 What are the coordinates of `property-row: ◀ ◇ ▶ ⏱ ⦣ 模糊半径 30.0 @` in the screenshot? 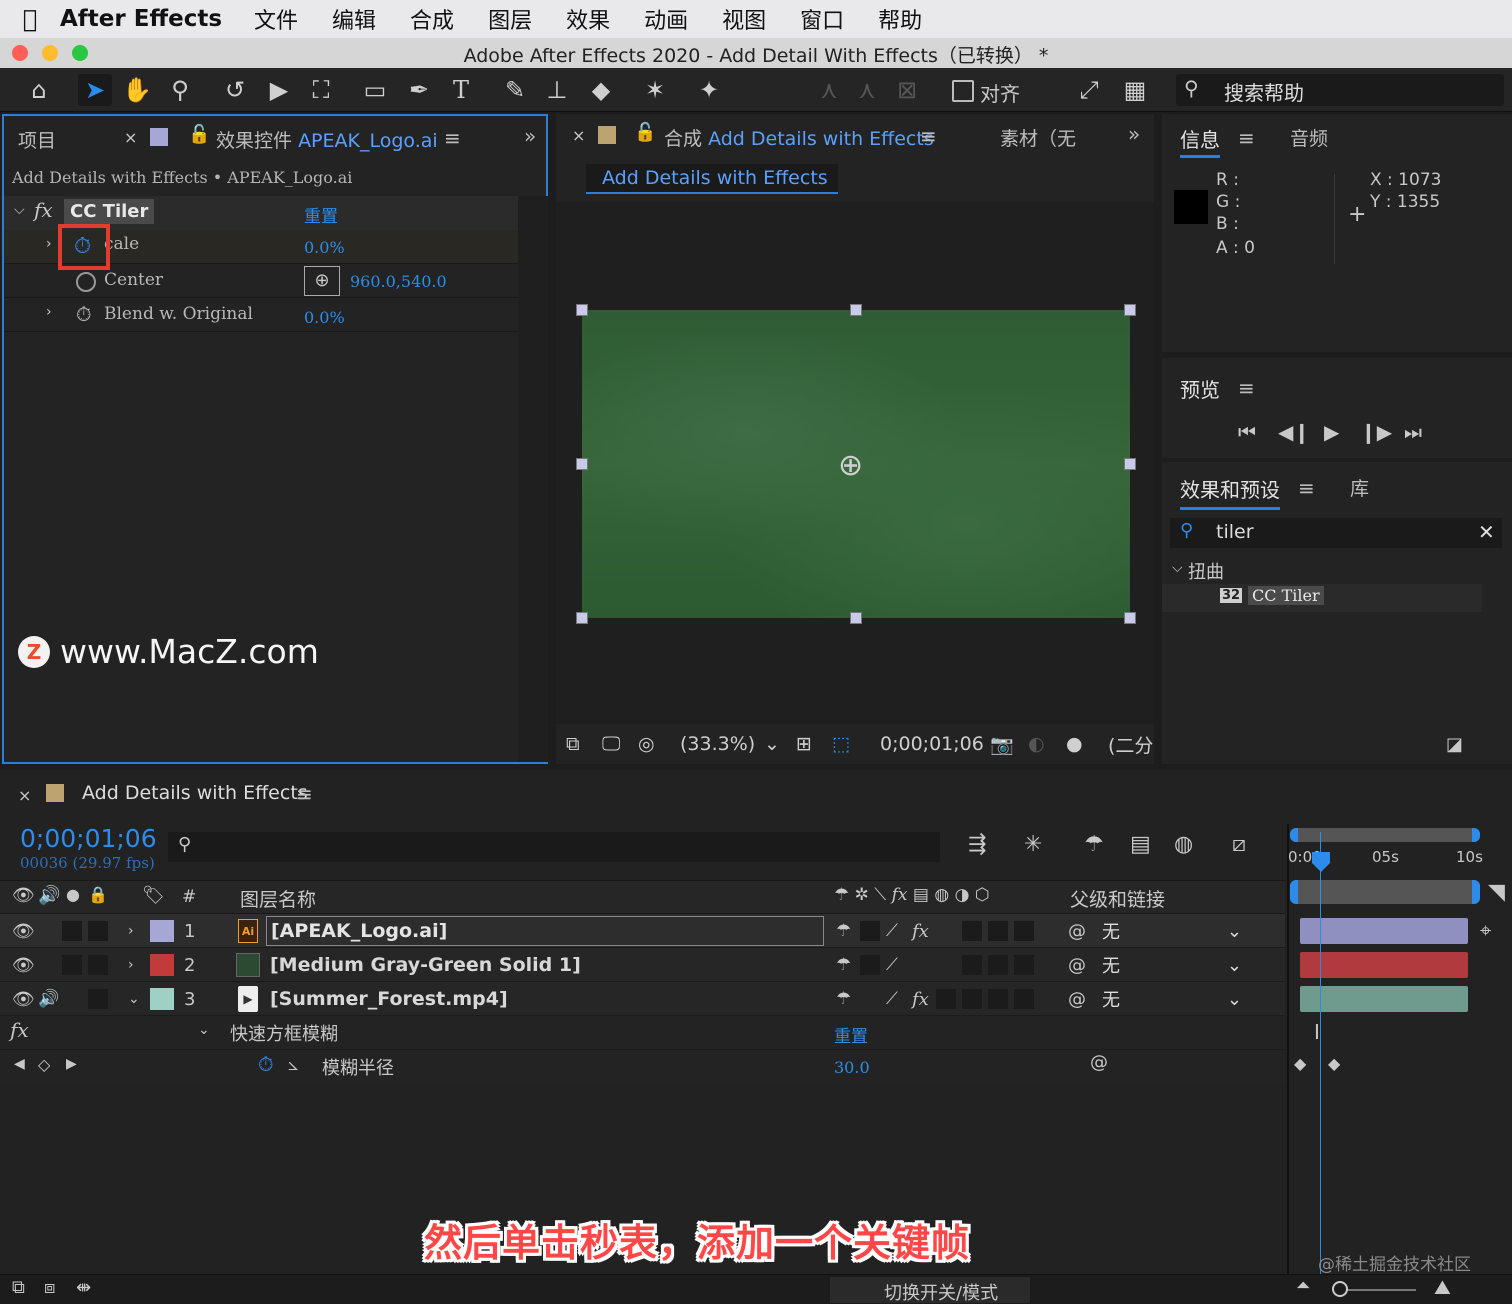 It's located at (642, 1067).